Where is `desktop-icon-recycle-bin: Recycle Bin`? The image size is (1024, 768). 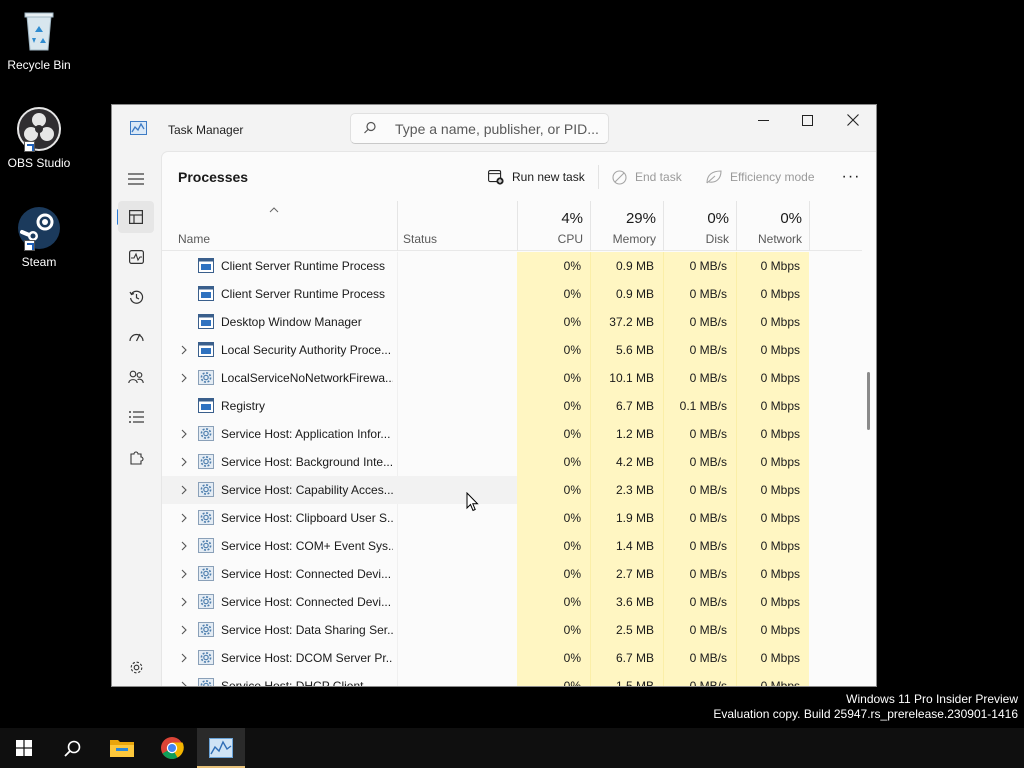 desktop-icon-recycle-bin: Recycle Bin is located at coordinates (39, 40).